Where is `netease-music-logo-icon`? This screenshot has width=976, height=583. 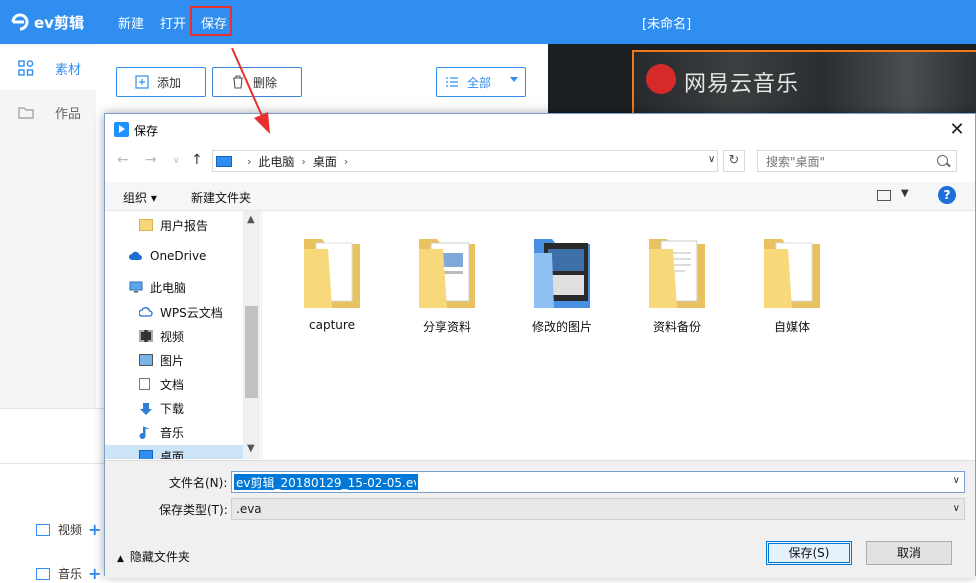 netease-music-logo-icon is located at coordinates (661, 79).